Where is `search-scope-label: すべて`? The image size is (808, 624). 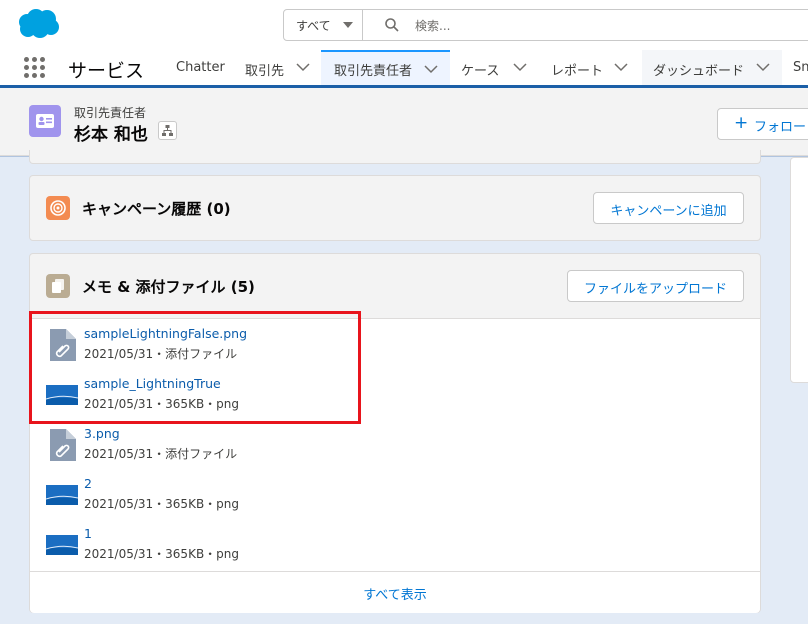 search-scope-label: すべて is located at coordinates (313, 26).